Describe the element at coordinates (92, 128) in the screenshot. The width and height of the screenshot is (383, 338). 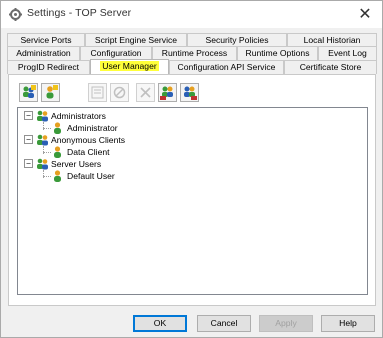
I see `tree-user-administrator: Administrator` at that location.